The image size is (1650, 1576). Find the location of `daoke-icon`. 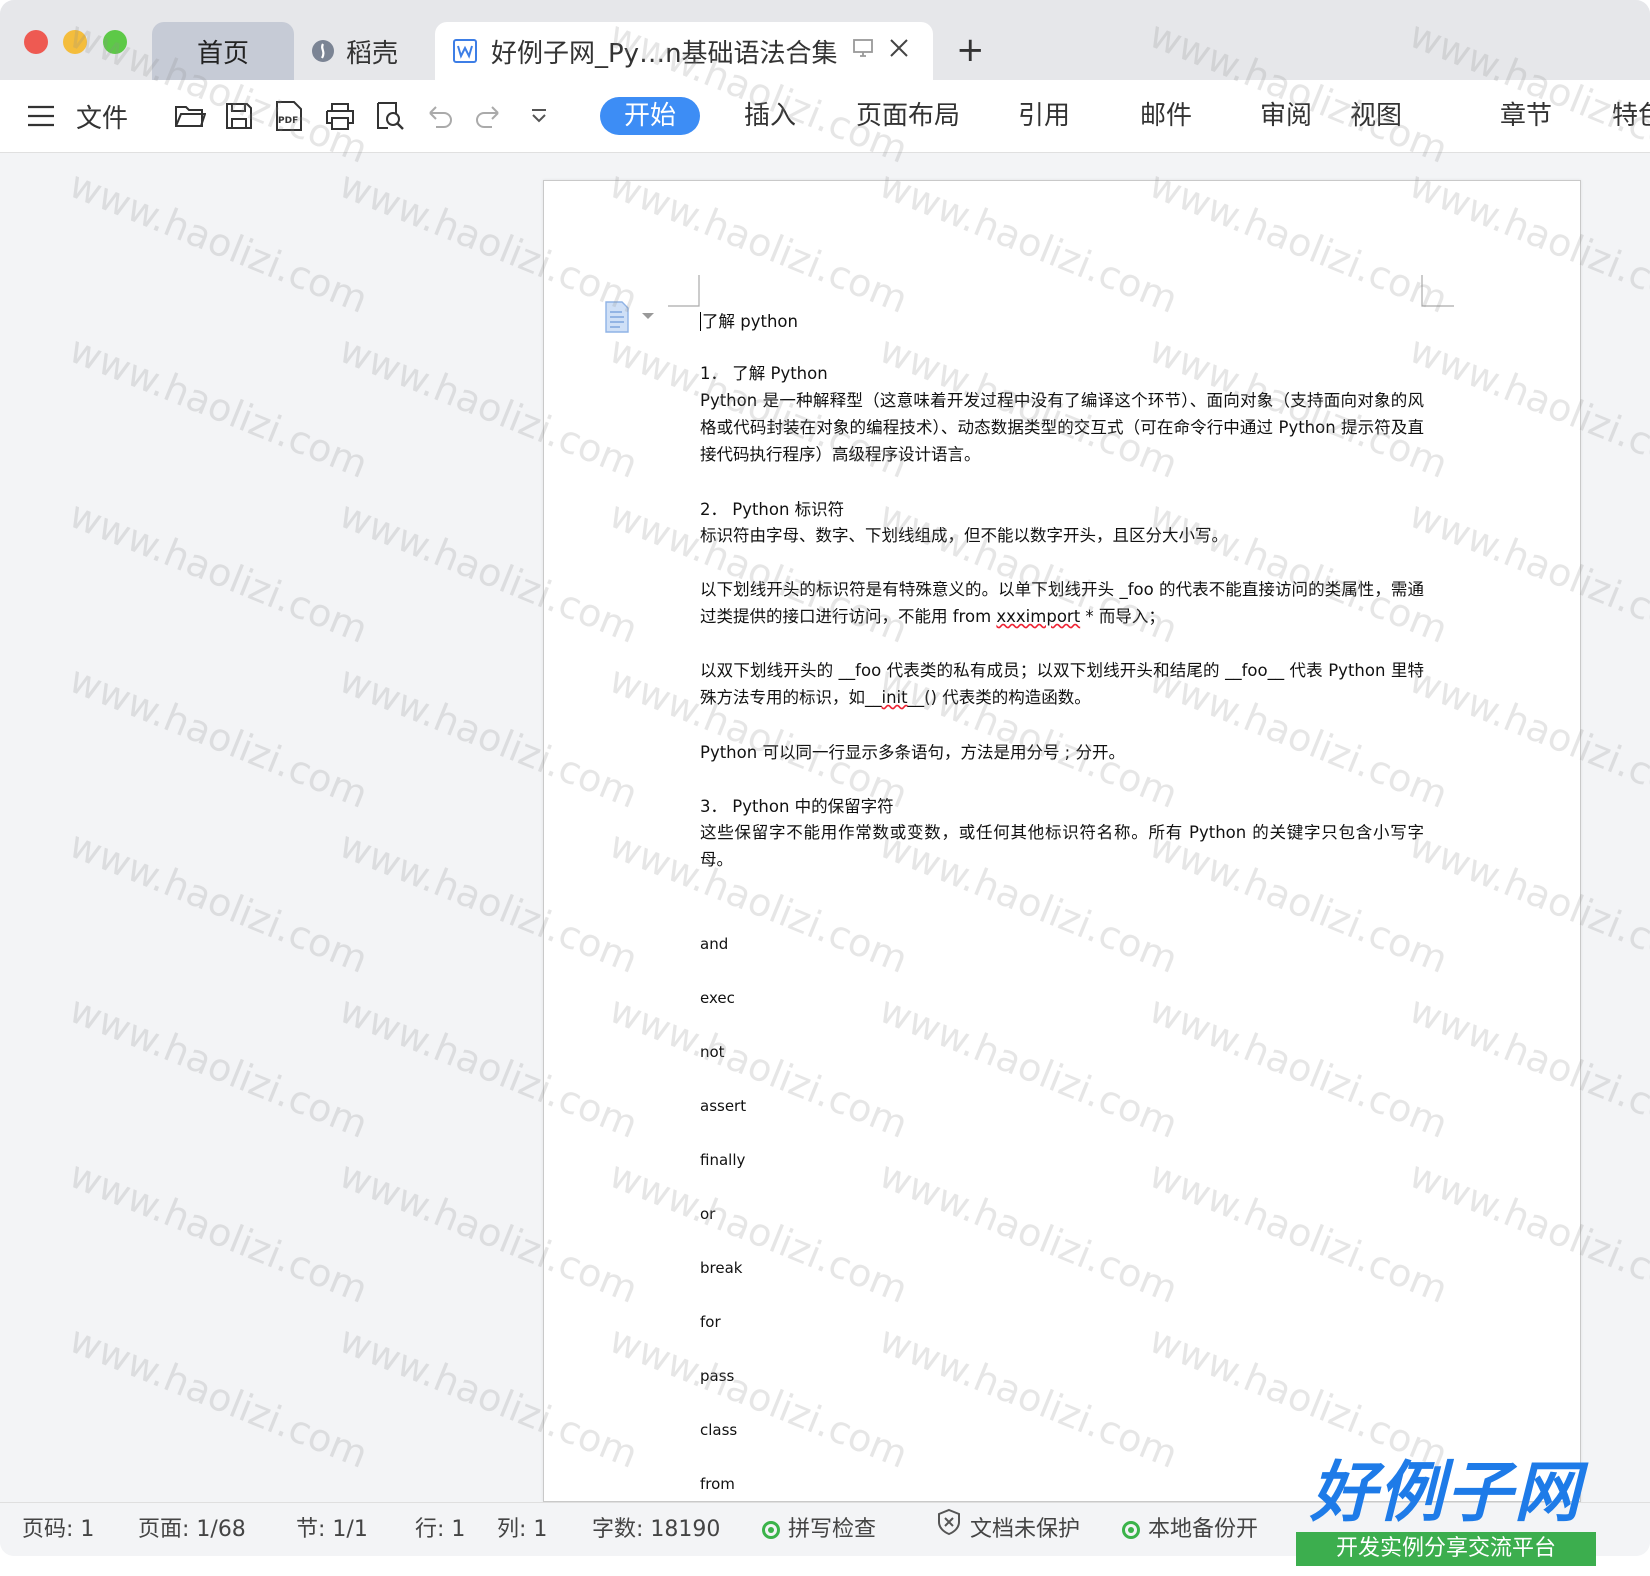

daoke-icon is located at coordinates (323, 51).